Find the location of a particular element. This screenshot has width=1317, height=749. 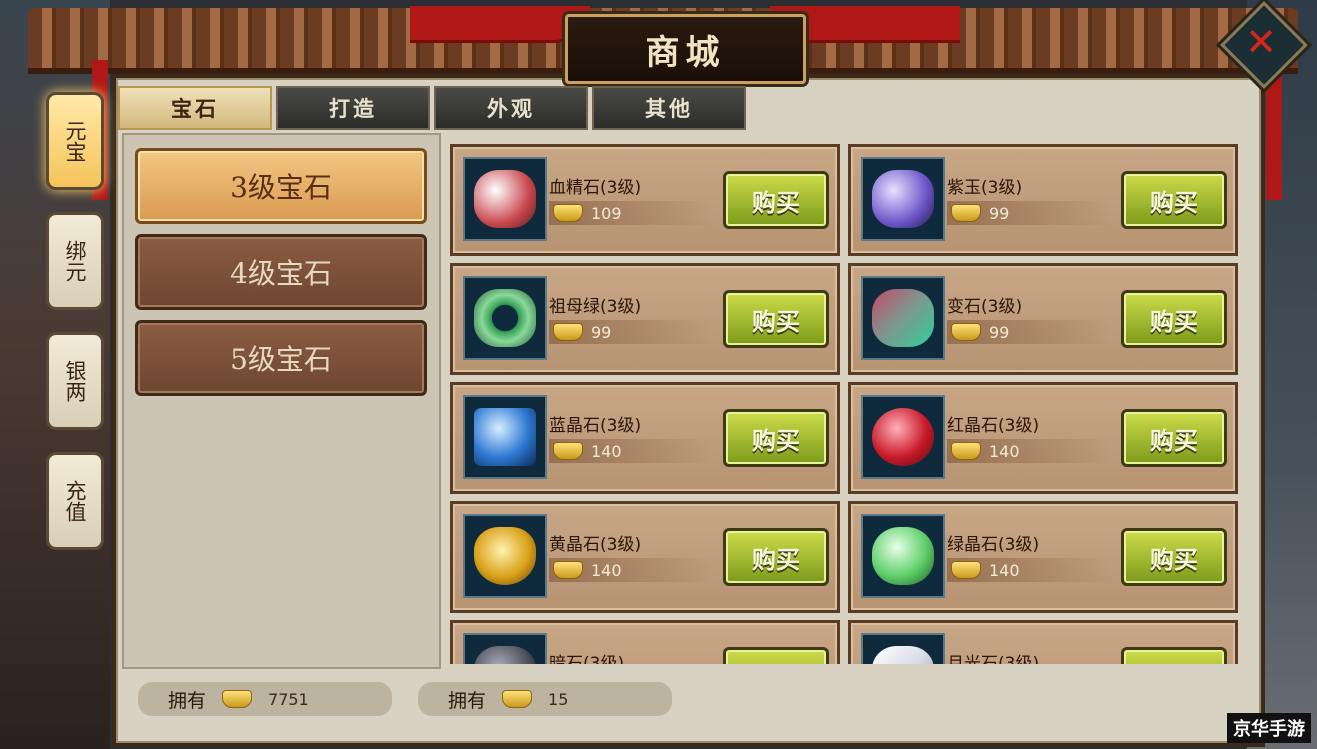

side-tab-recharge: 充值 is located at coordinates (75, 501).